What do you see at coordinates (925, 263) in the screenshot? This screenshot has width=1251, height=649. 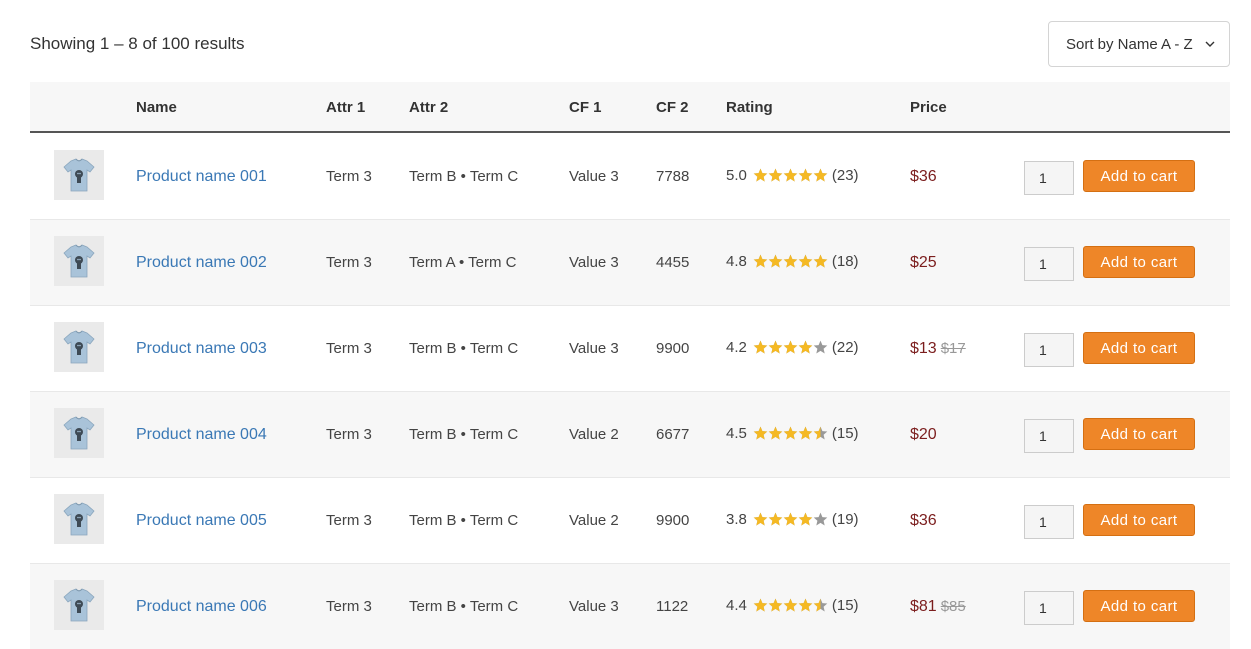 I see `product-price: $25` at bounding box center [925, 263].